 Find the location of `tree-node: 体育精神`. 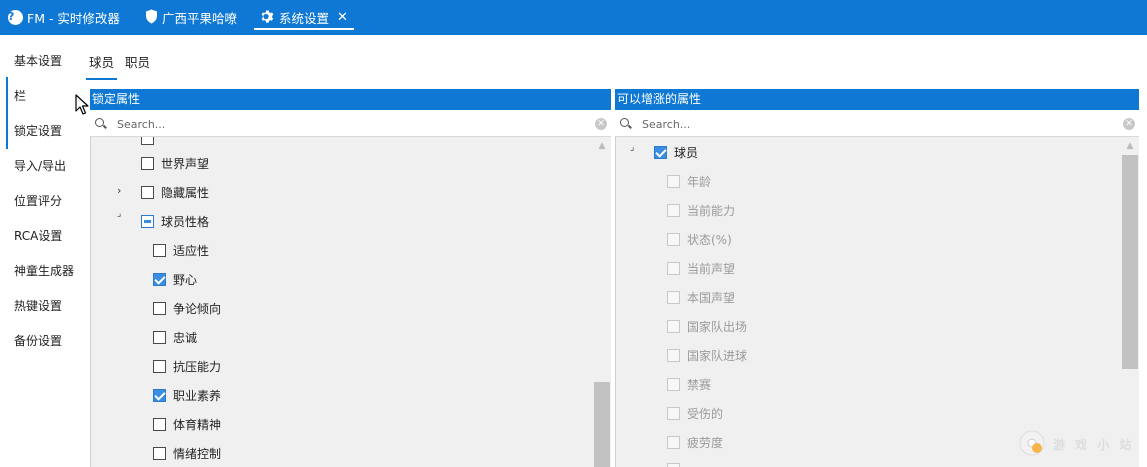

tree-node: 体育精神 is located at coordinates (187, 424).